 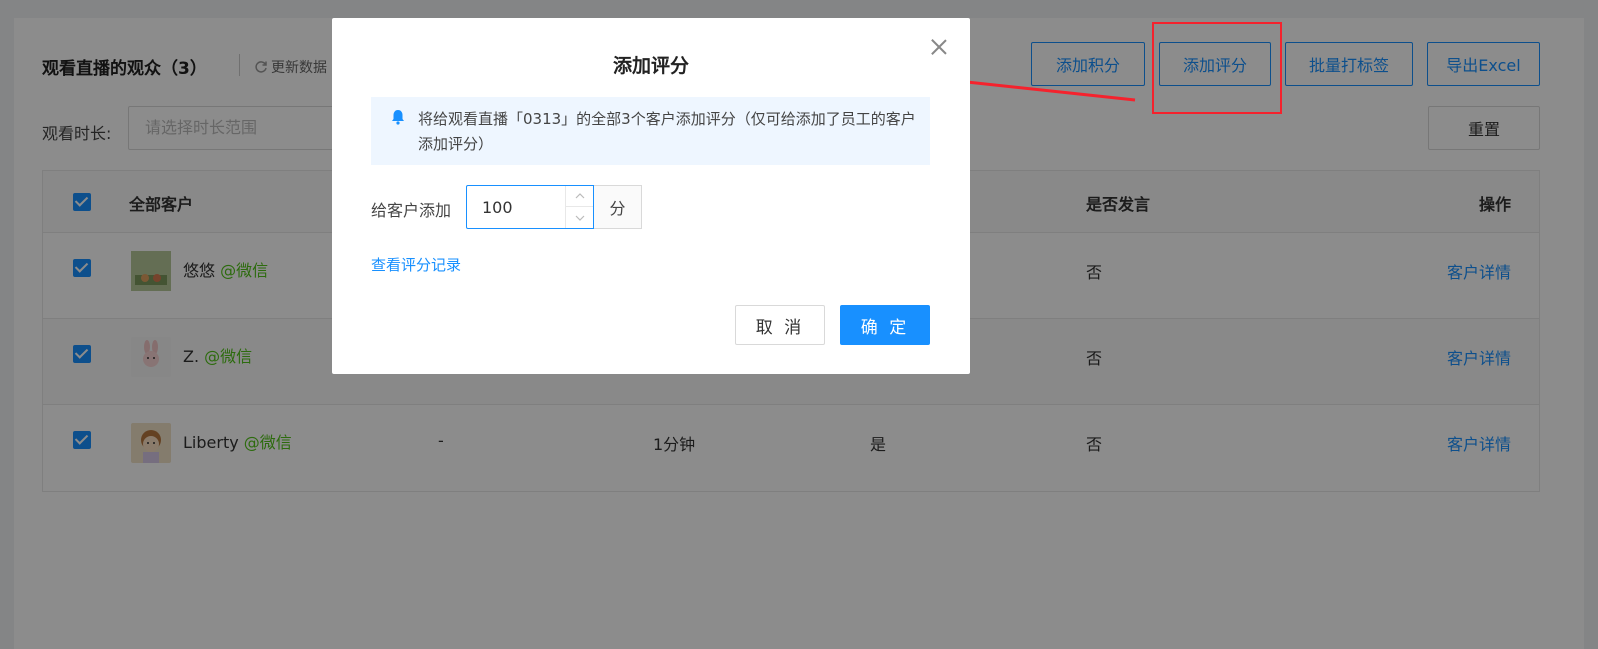 What do you see at coordinates (579, 217) in the screenshot?
I see `chevron-down-icon` at bounding box center [579, 217].